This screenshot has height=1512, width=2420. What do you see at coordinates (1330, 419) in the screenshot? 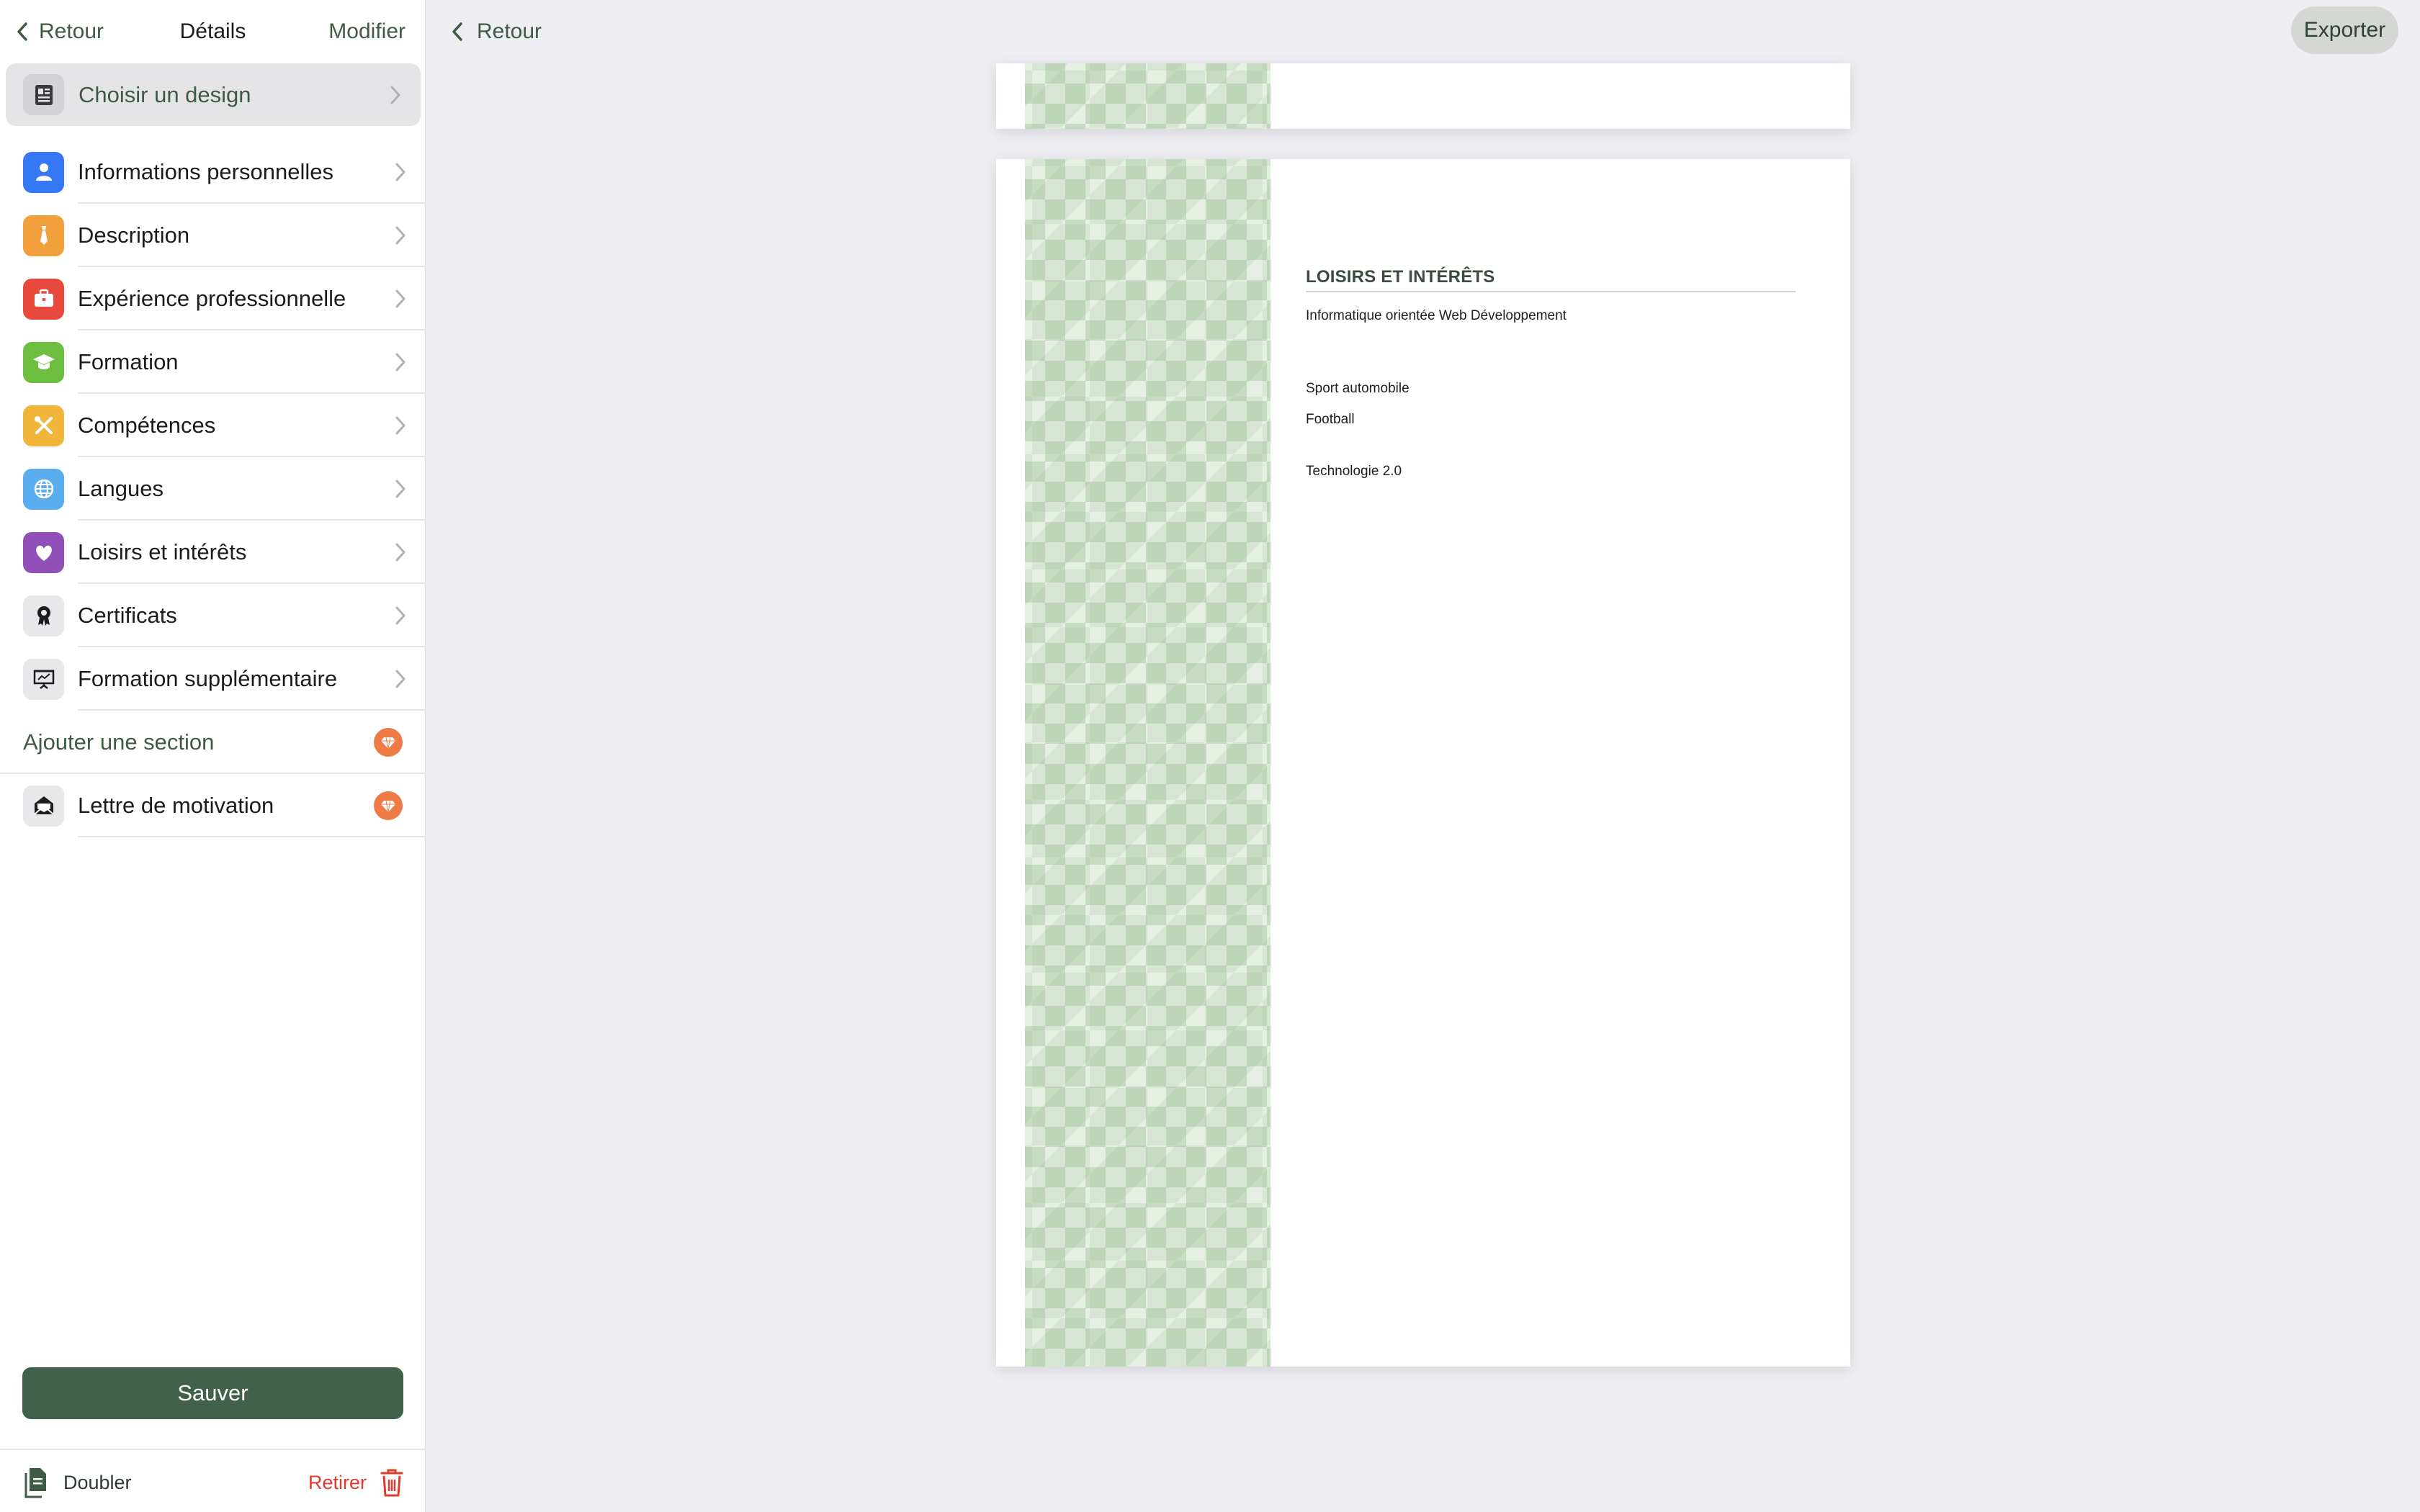
I see `resume-line: Football` at bounding box center [1330, 419].